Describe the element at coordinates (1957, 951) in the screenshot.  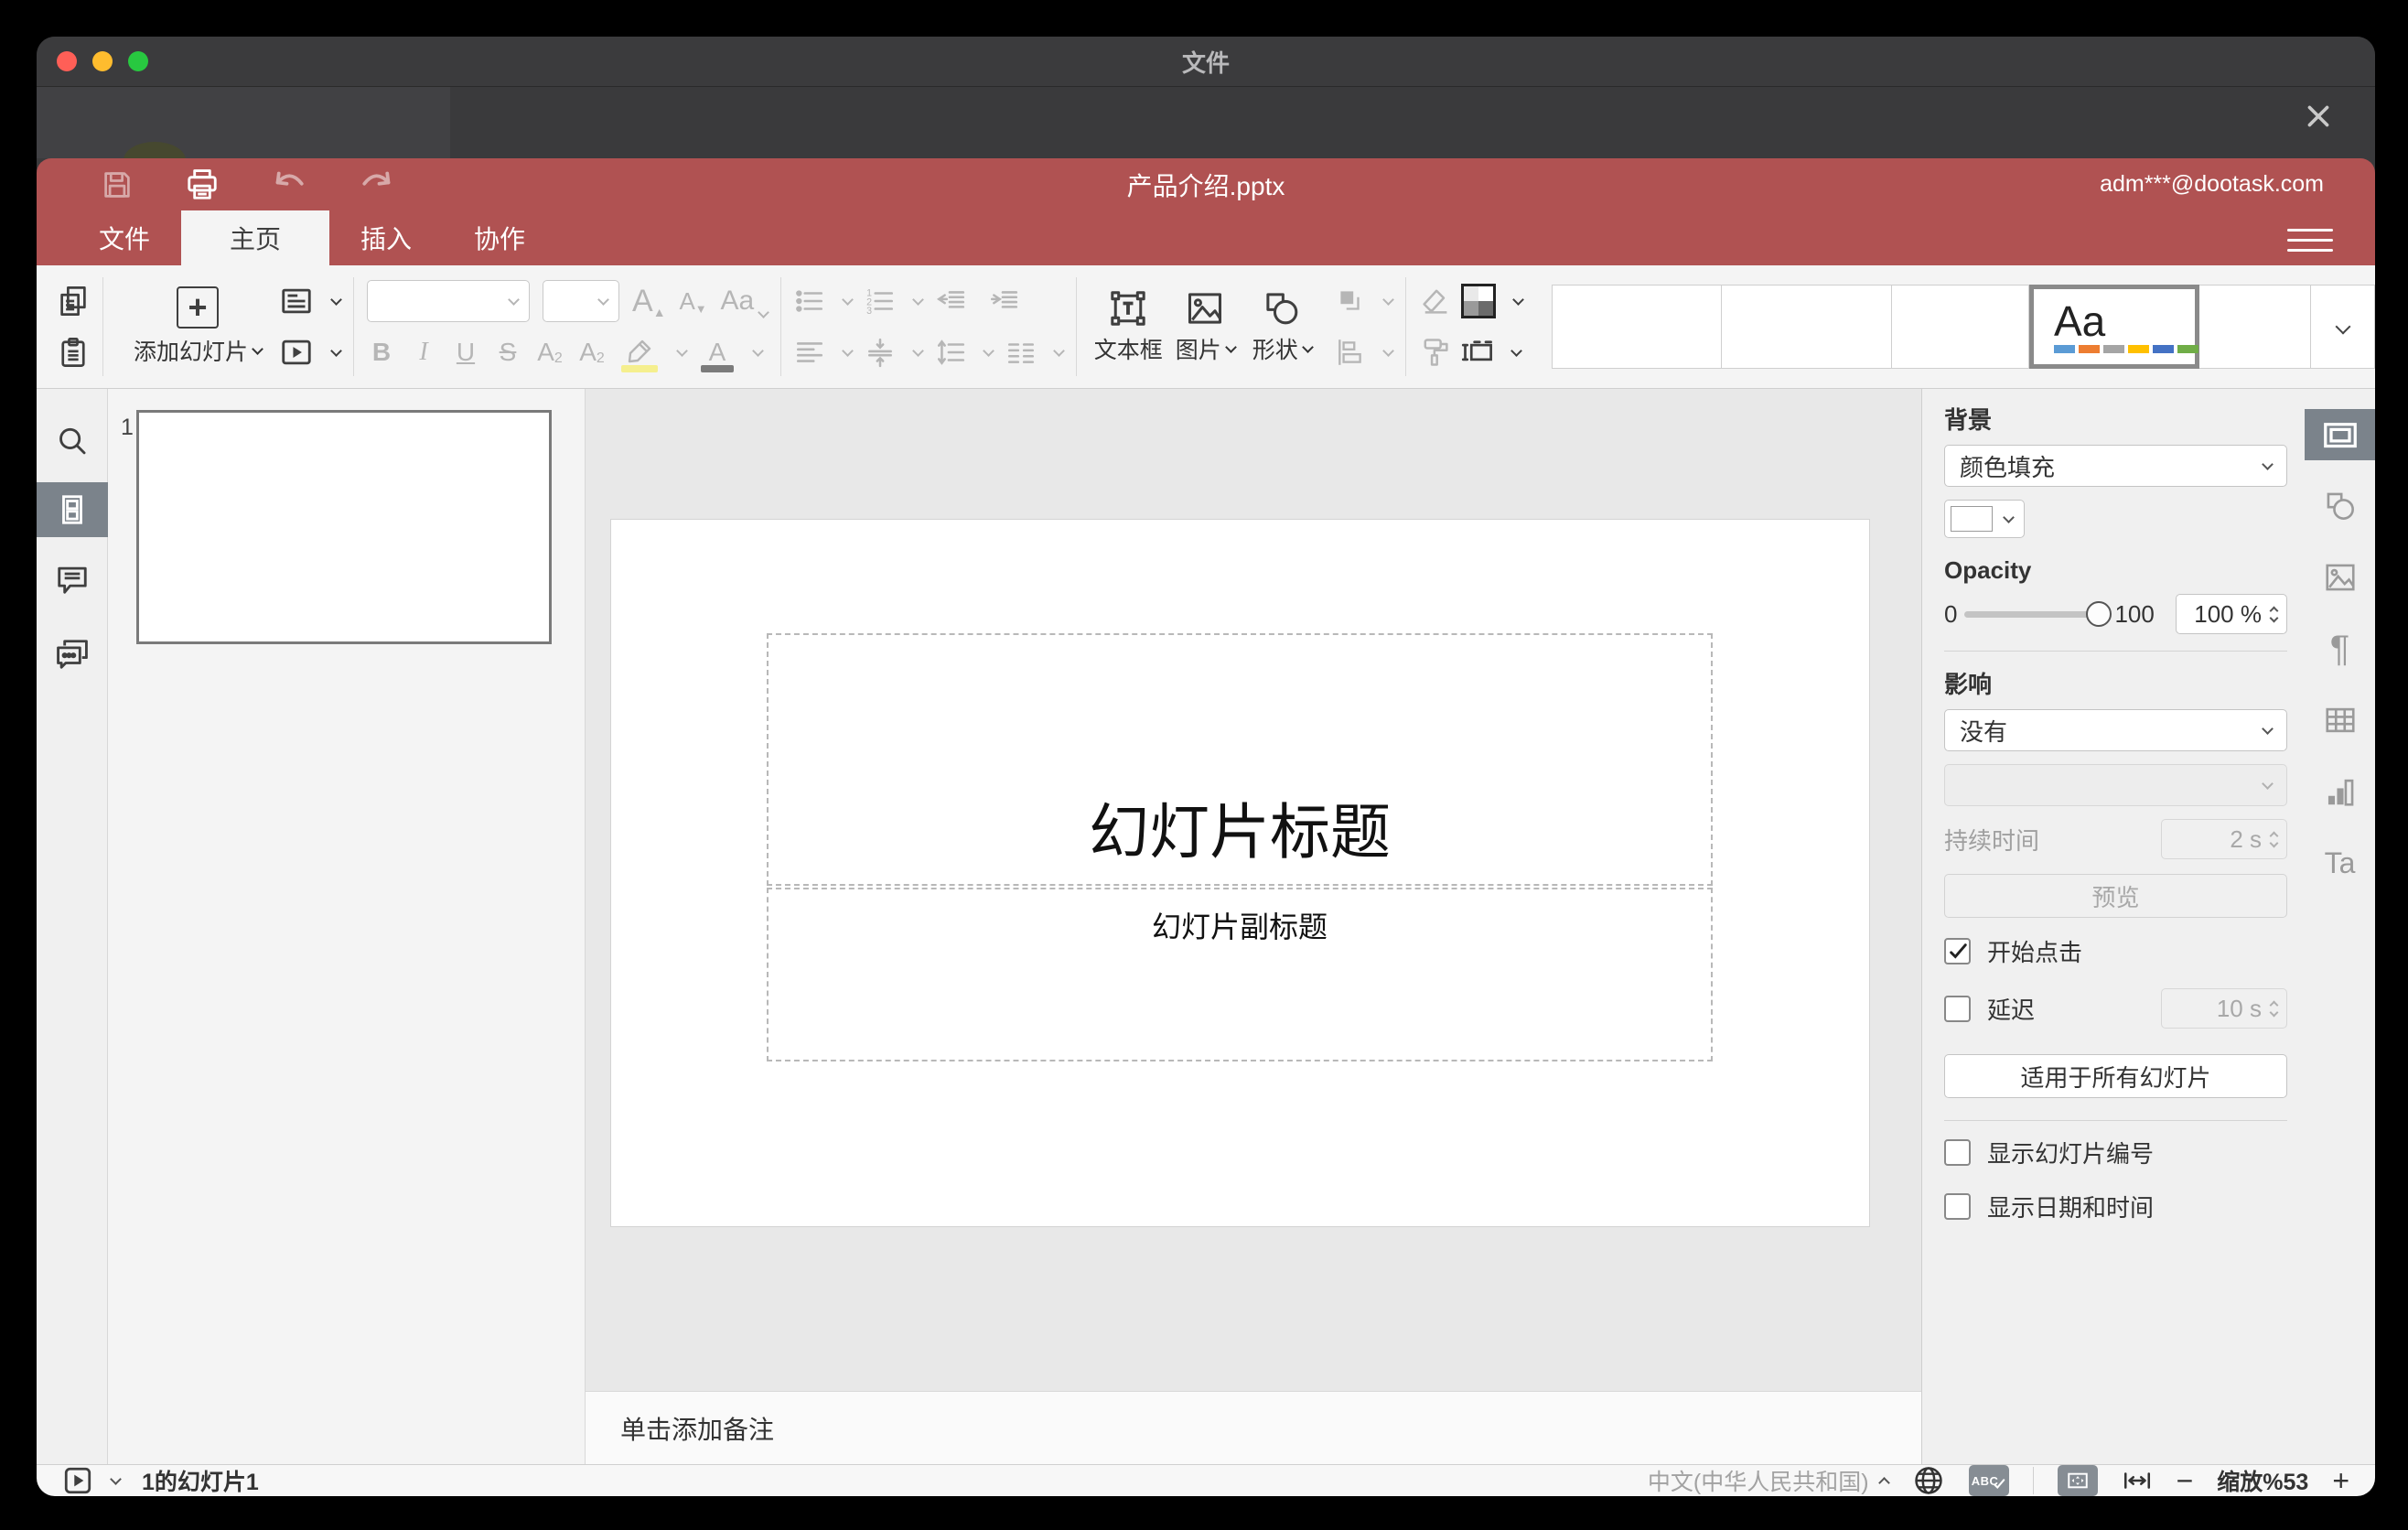
I see `checkbox-checked` at that location.